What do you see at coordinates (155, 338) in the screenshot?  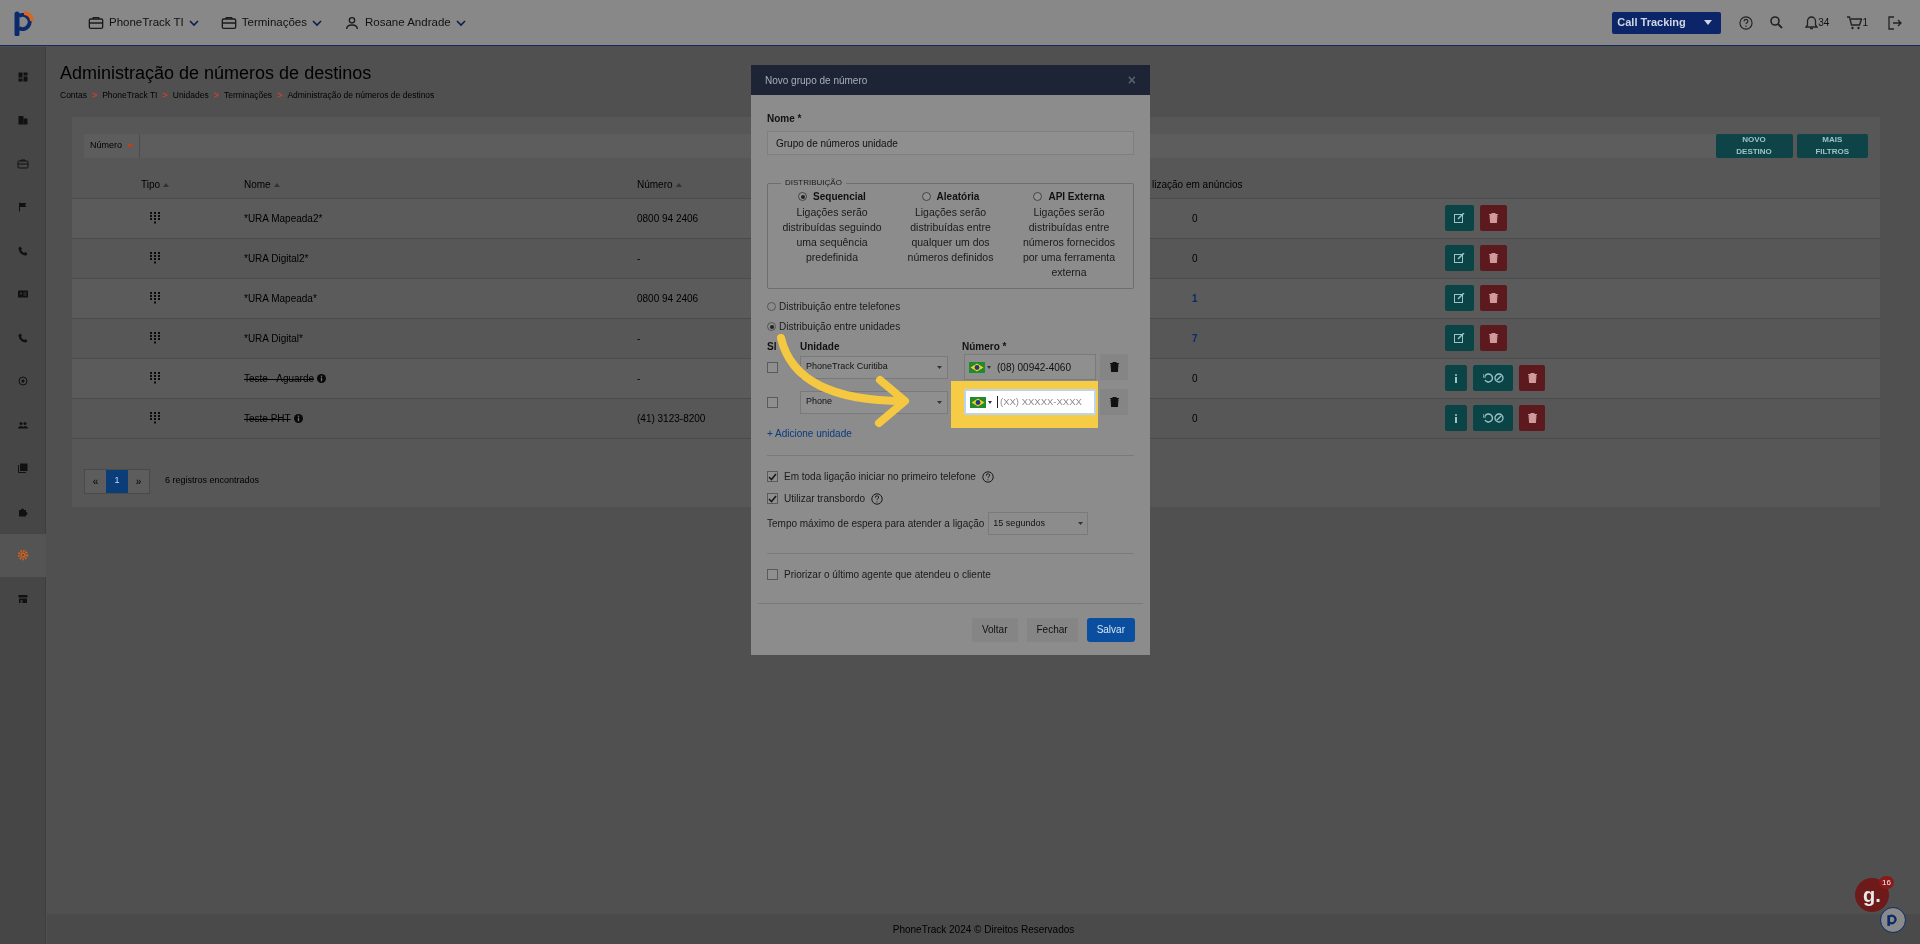 I see `keypad-icon` at bounding box center [155, 338].